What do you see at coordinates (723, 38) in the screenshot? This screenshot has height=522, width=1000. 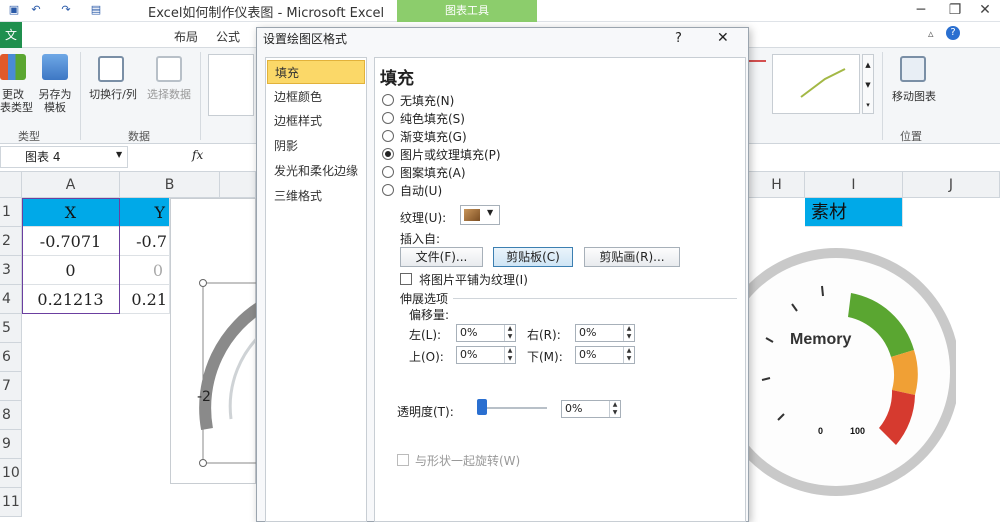 I see `dialog-close-icon: ✕` at bounding box center [723, 38].